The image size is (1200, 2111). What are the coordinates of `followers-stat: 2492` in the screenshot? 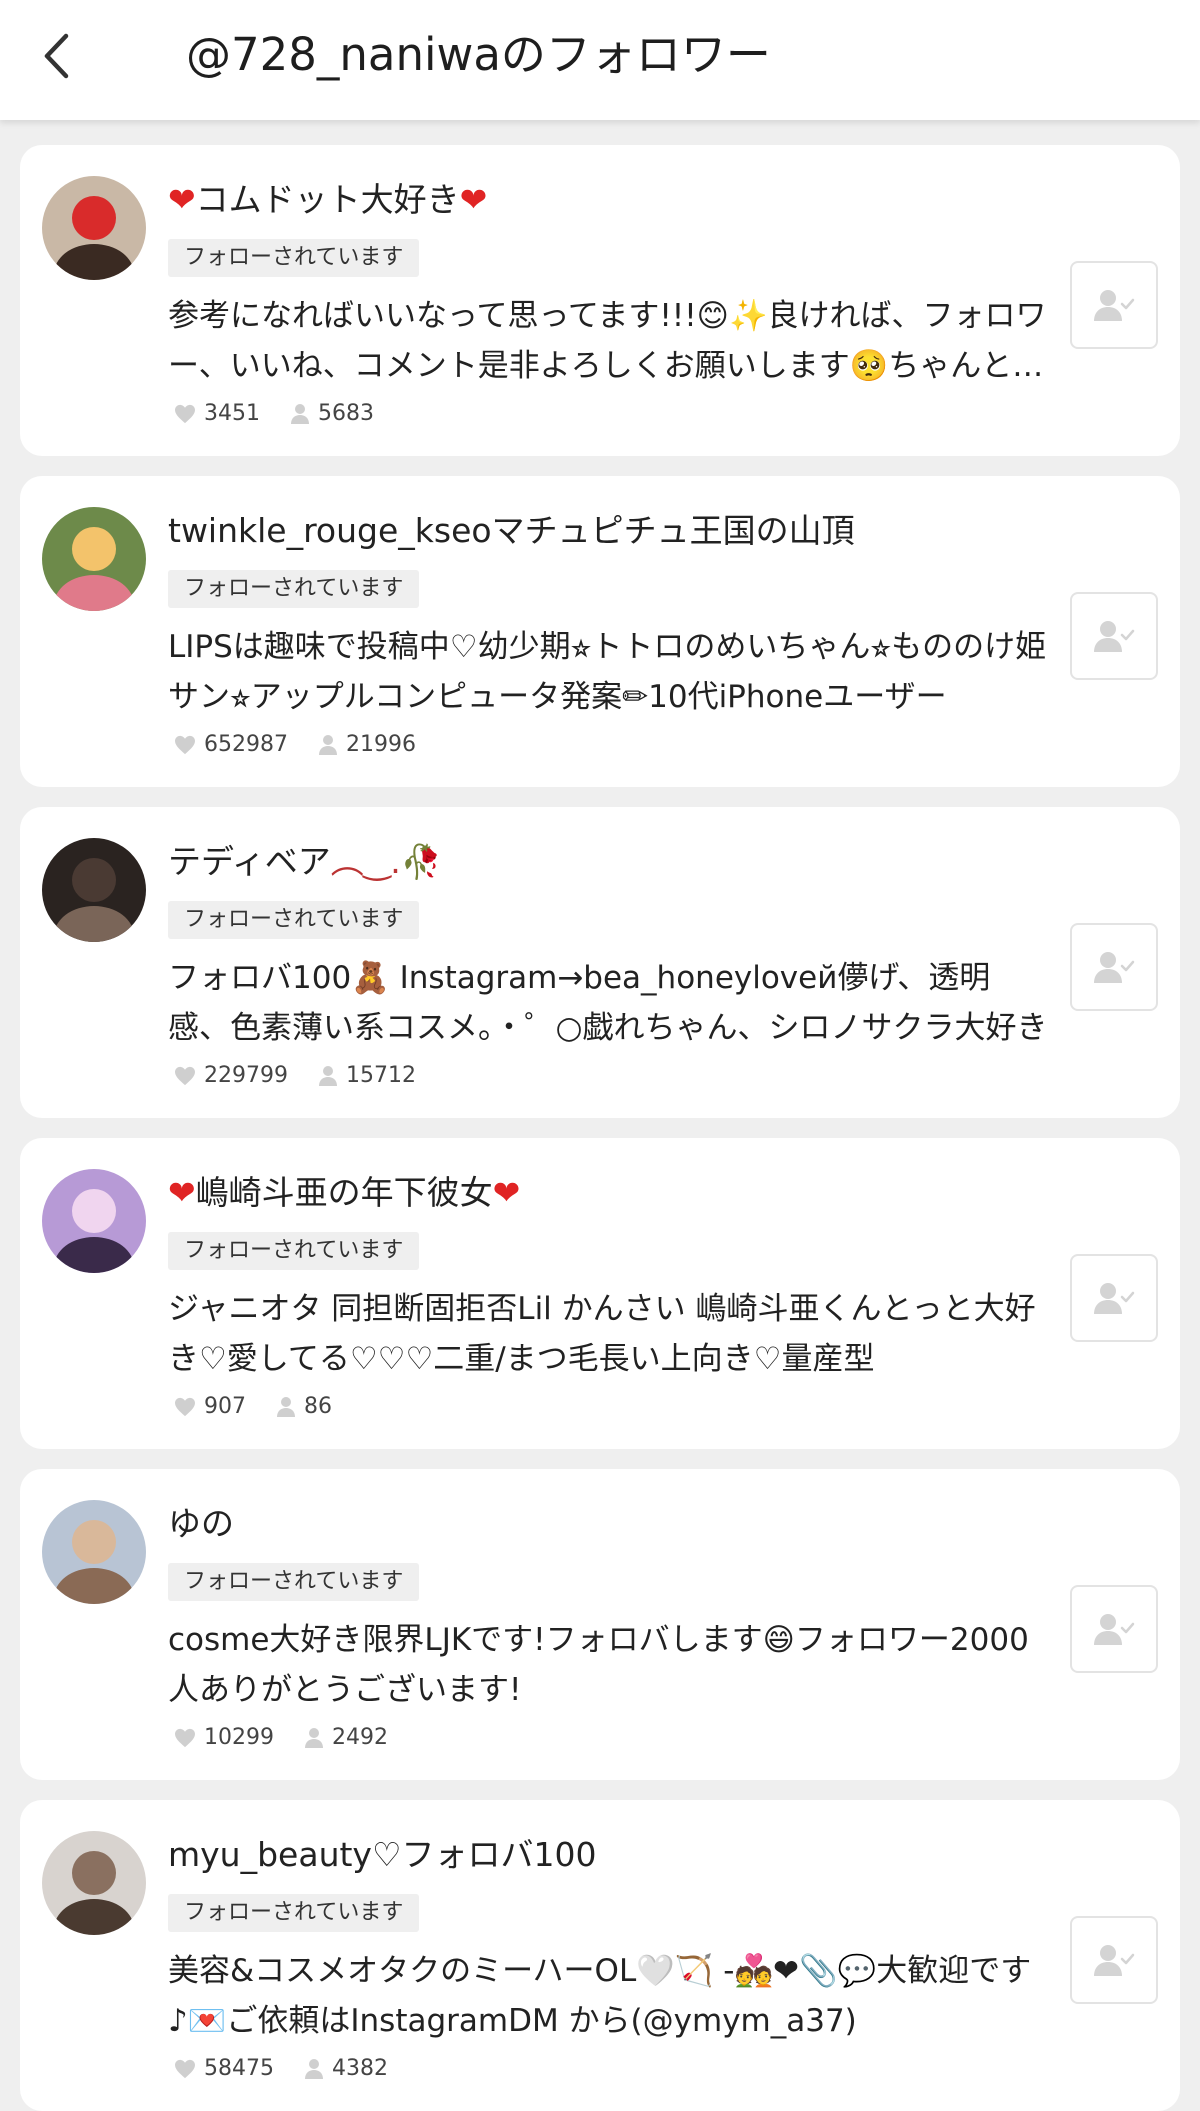 It's located at (346, 1737).